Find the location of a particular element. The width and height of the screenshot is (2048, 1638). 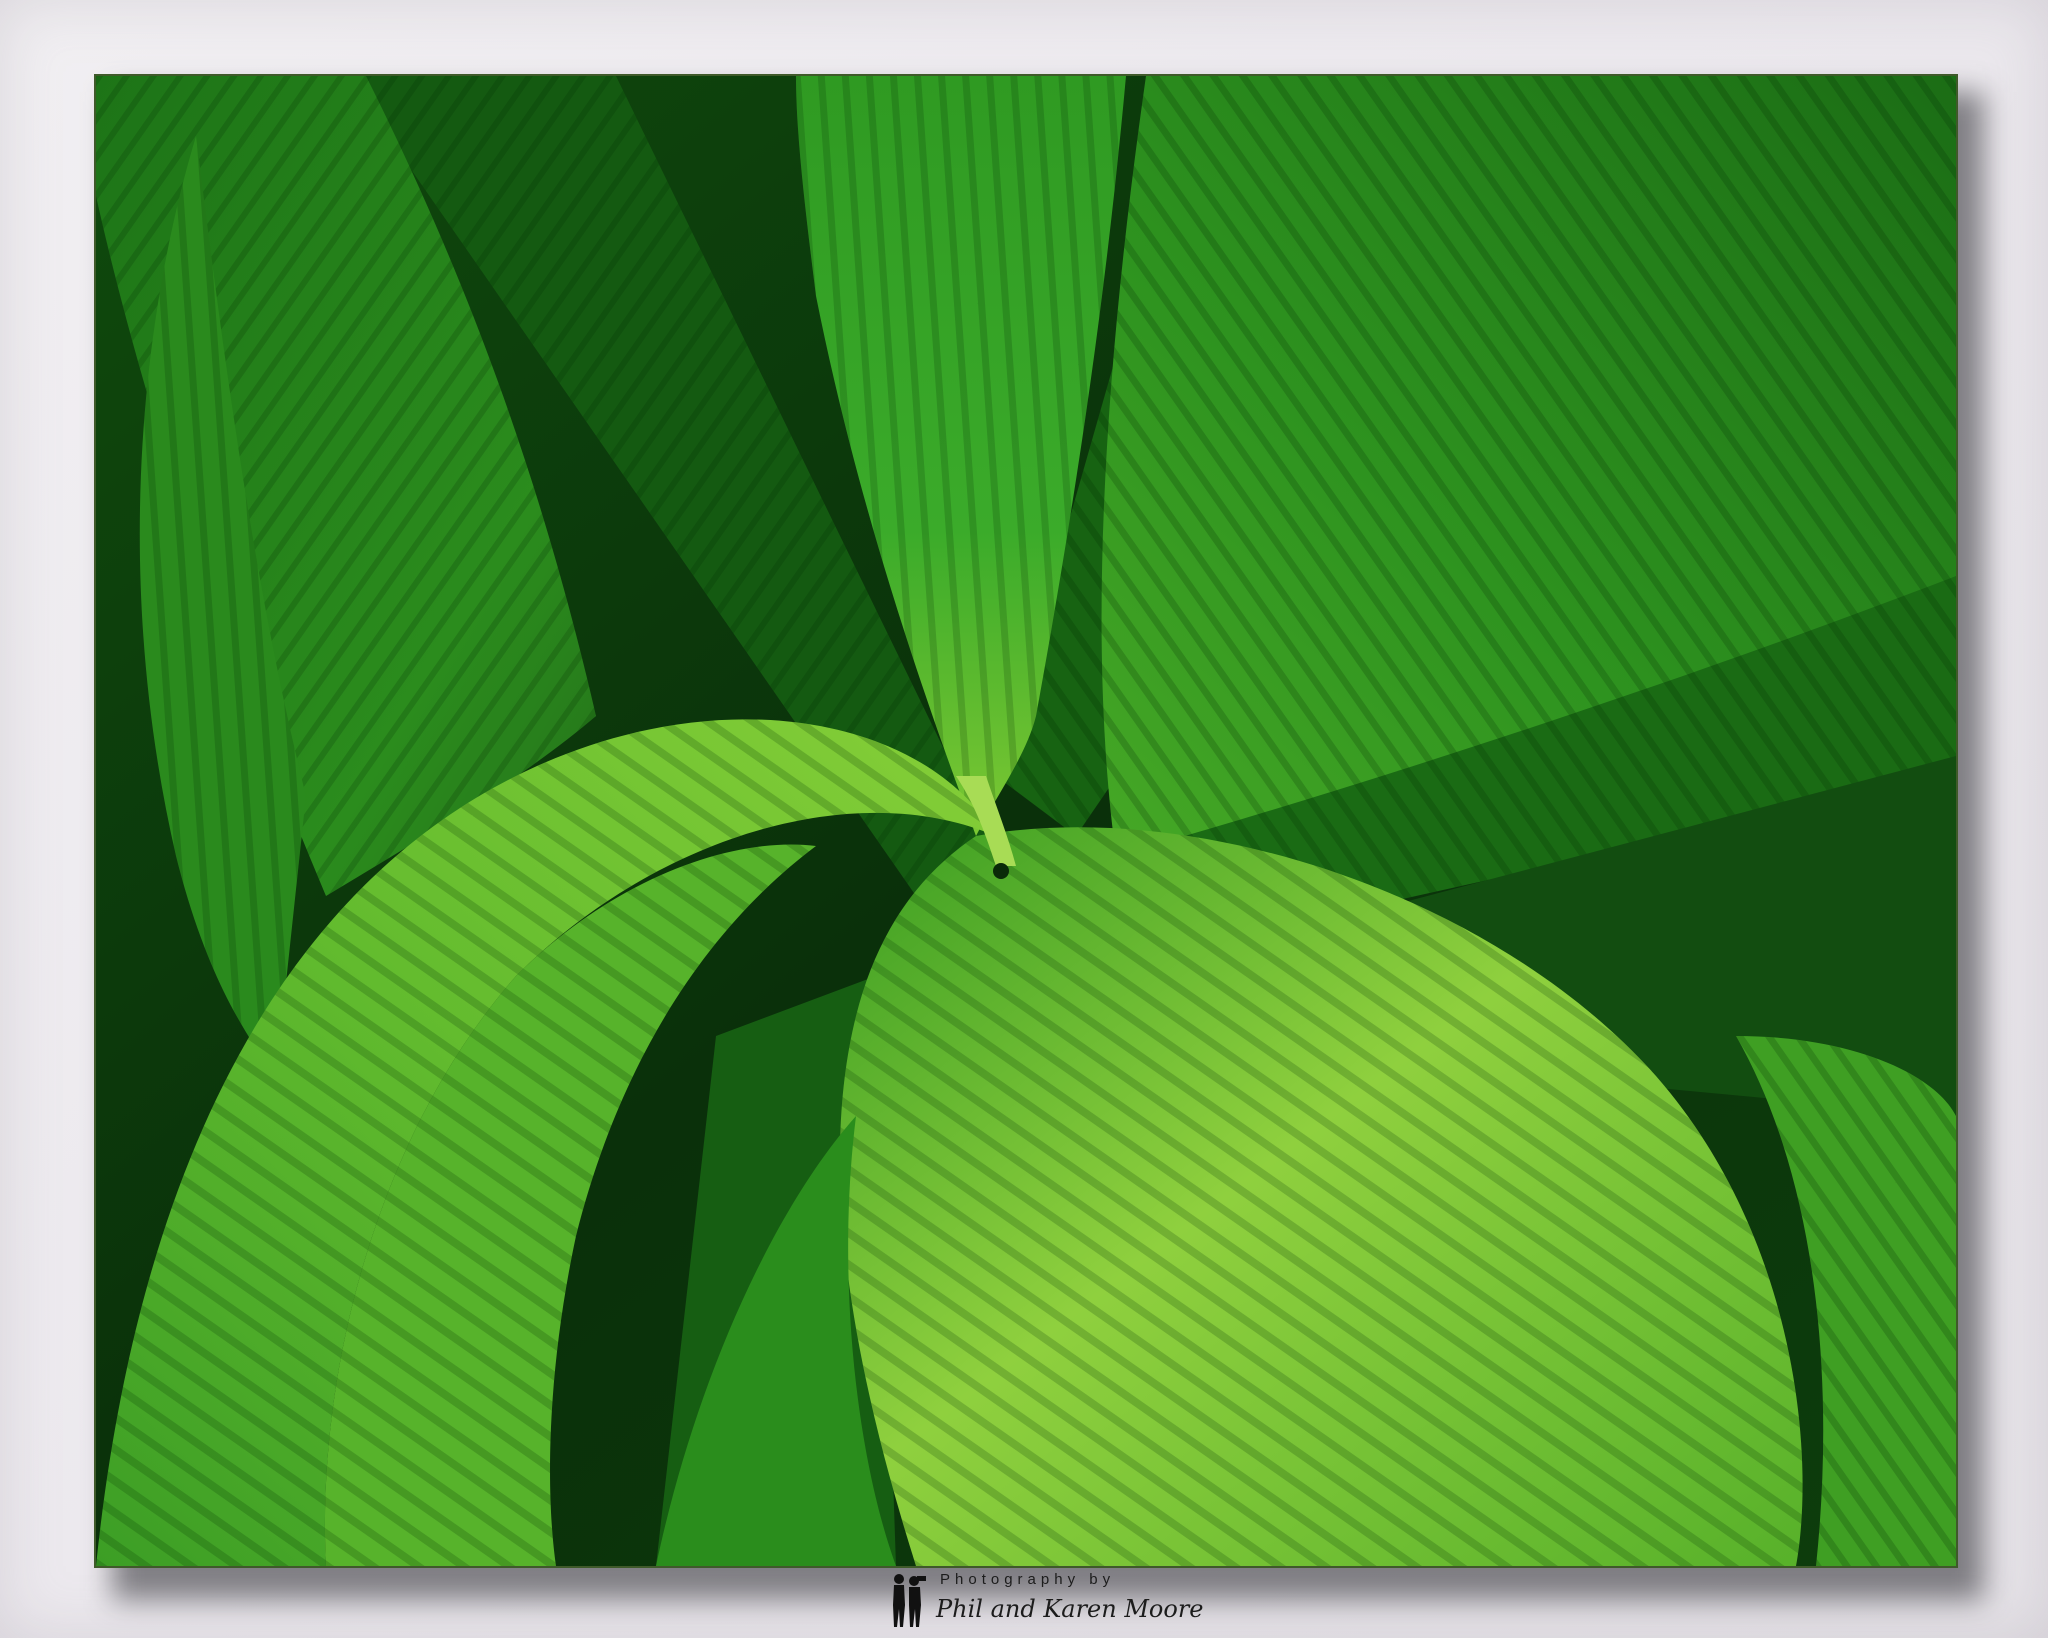

photographer-credit: Photography by Phil and Karen Moore is located at coordinates (1047, 1600).